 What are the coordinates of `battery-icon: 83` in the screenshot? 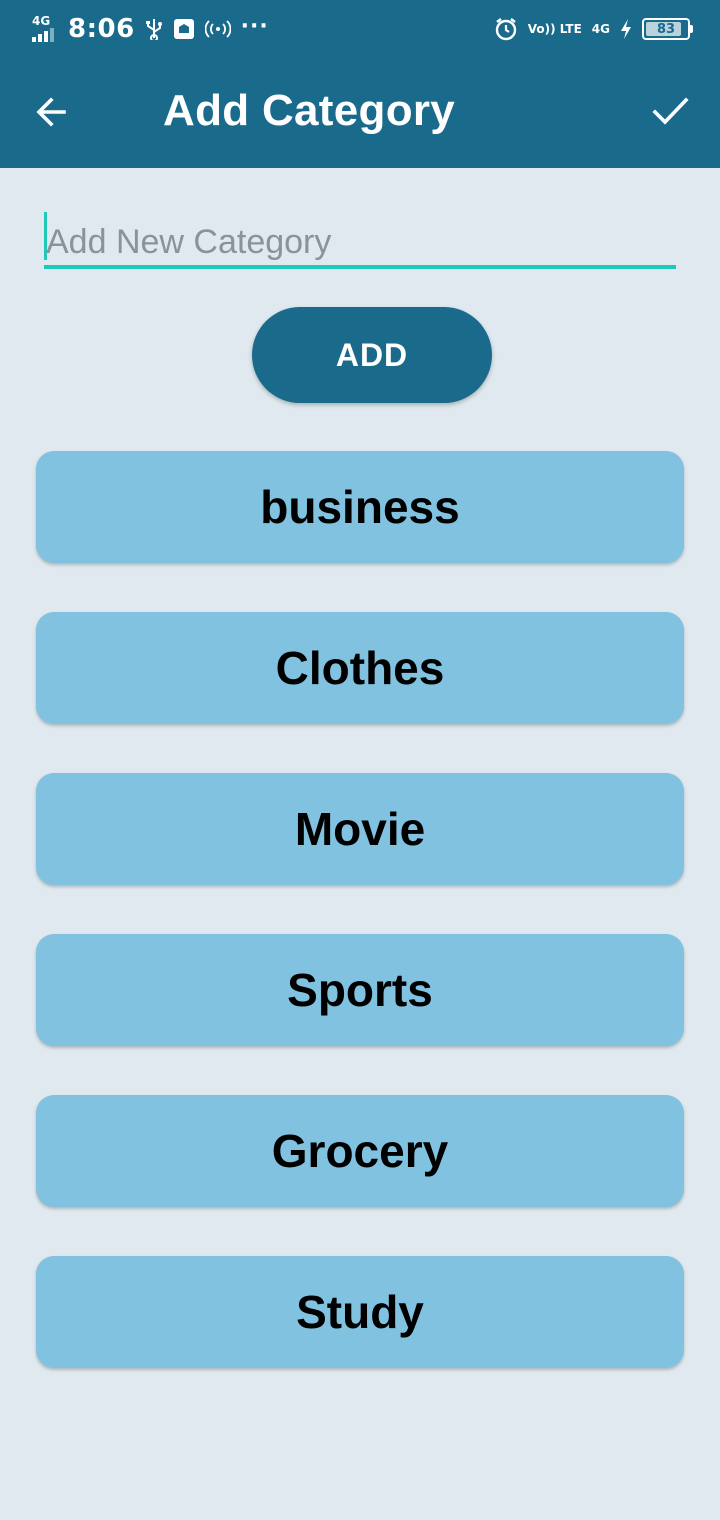 It's located at (667, 29).